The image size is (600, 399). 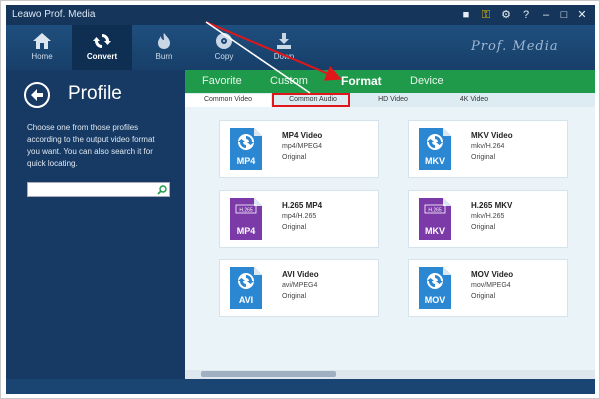 What do you see at coordinates (302, 205) in the screenshot?
I see `format-name: H.265 MP4` at bounding box center [302, 205].